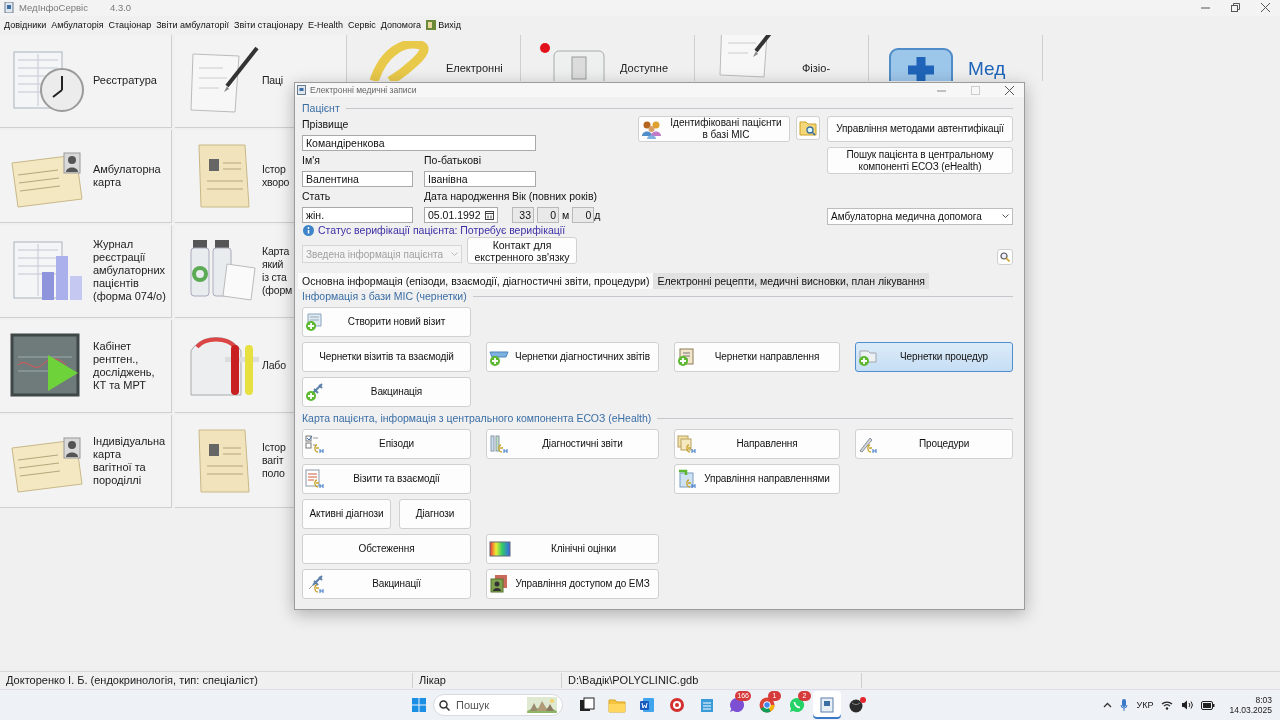  I want to click on tile-label: Мед, so click(987, 68).